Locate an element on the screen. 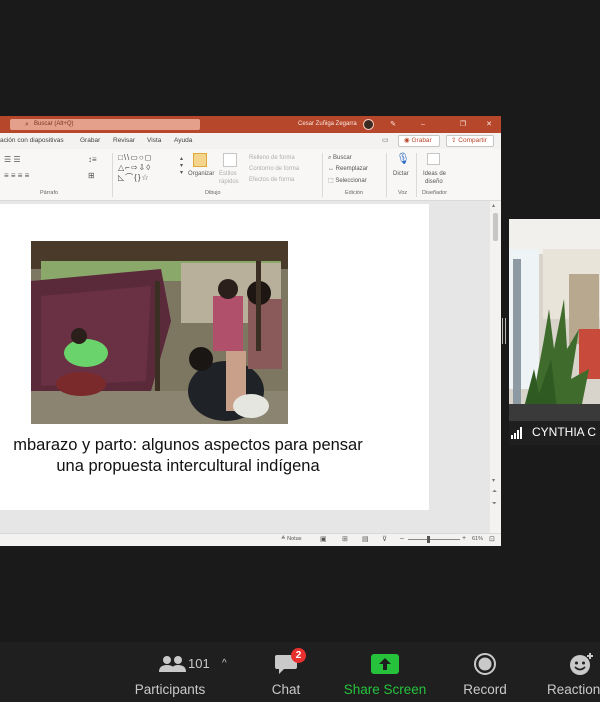 This screenshot has width=600, height=702. tab-record: Grabar is located at coordinates (90, 140).